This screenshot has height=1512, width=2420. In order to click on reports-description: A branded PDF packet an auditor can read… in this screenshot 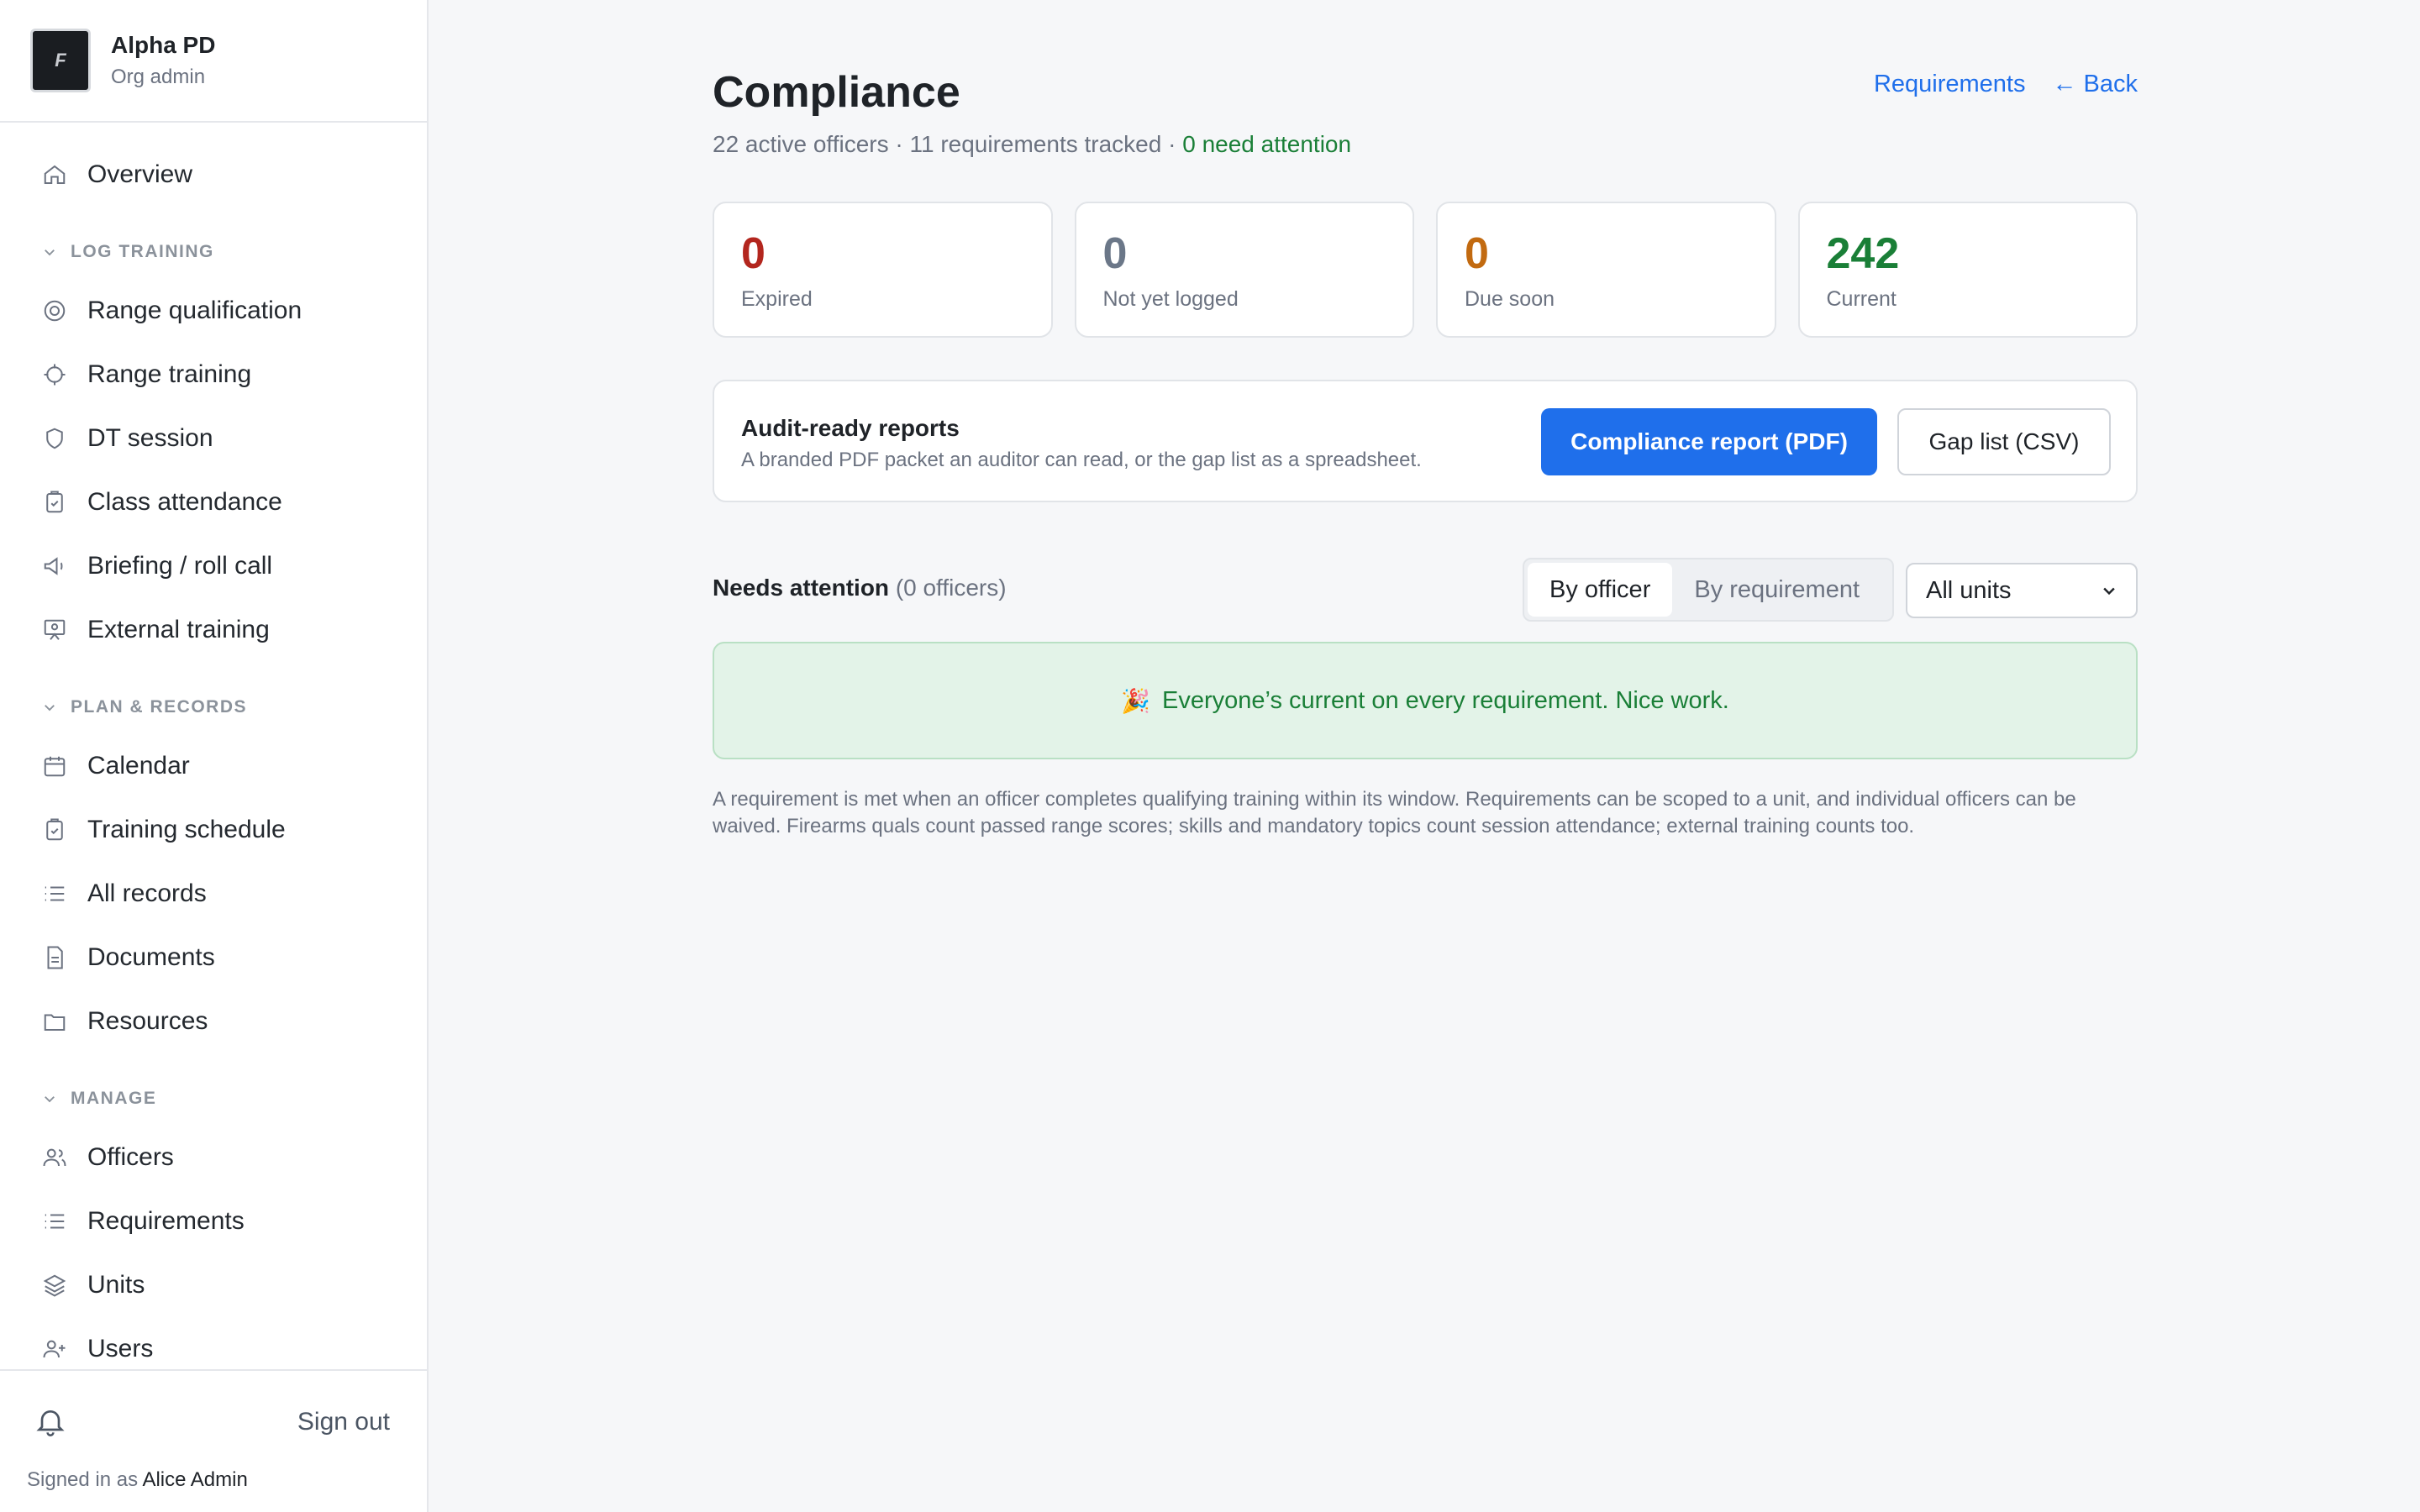, I will do `click(1081, 460)`.